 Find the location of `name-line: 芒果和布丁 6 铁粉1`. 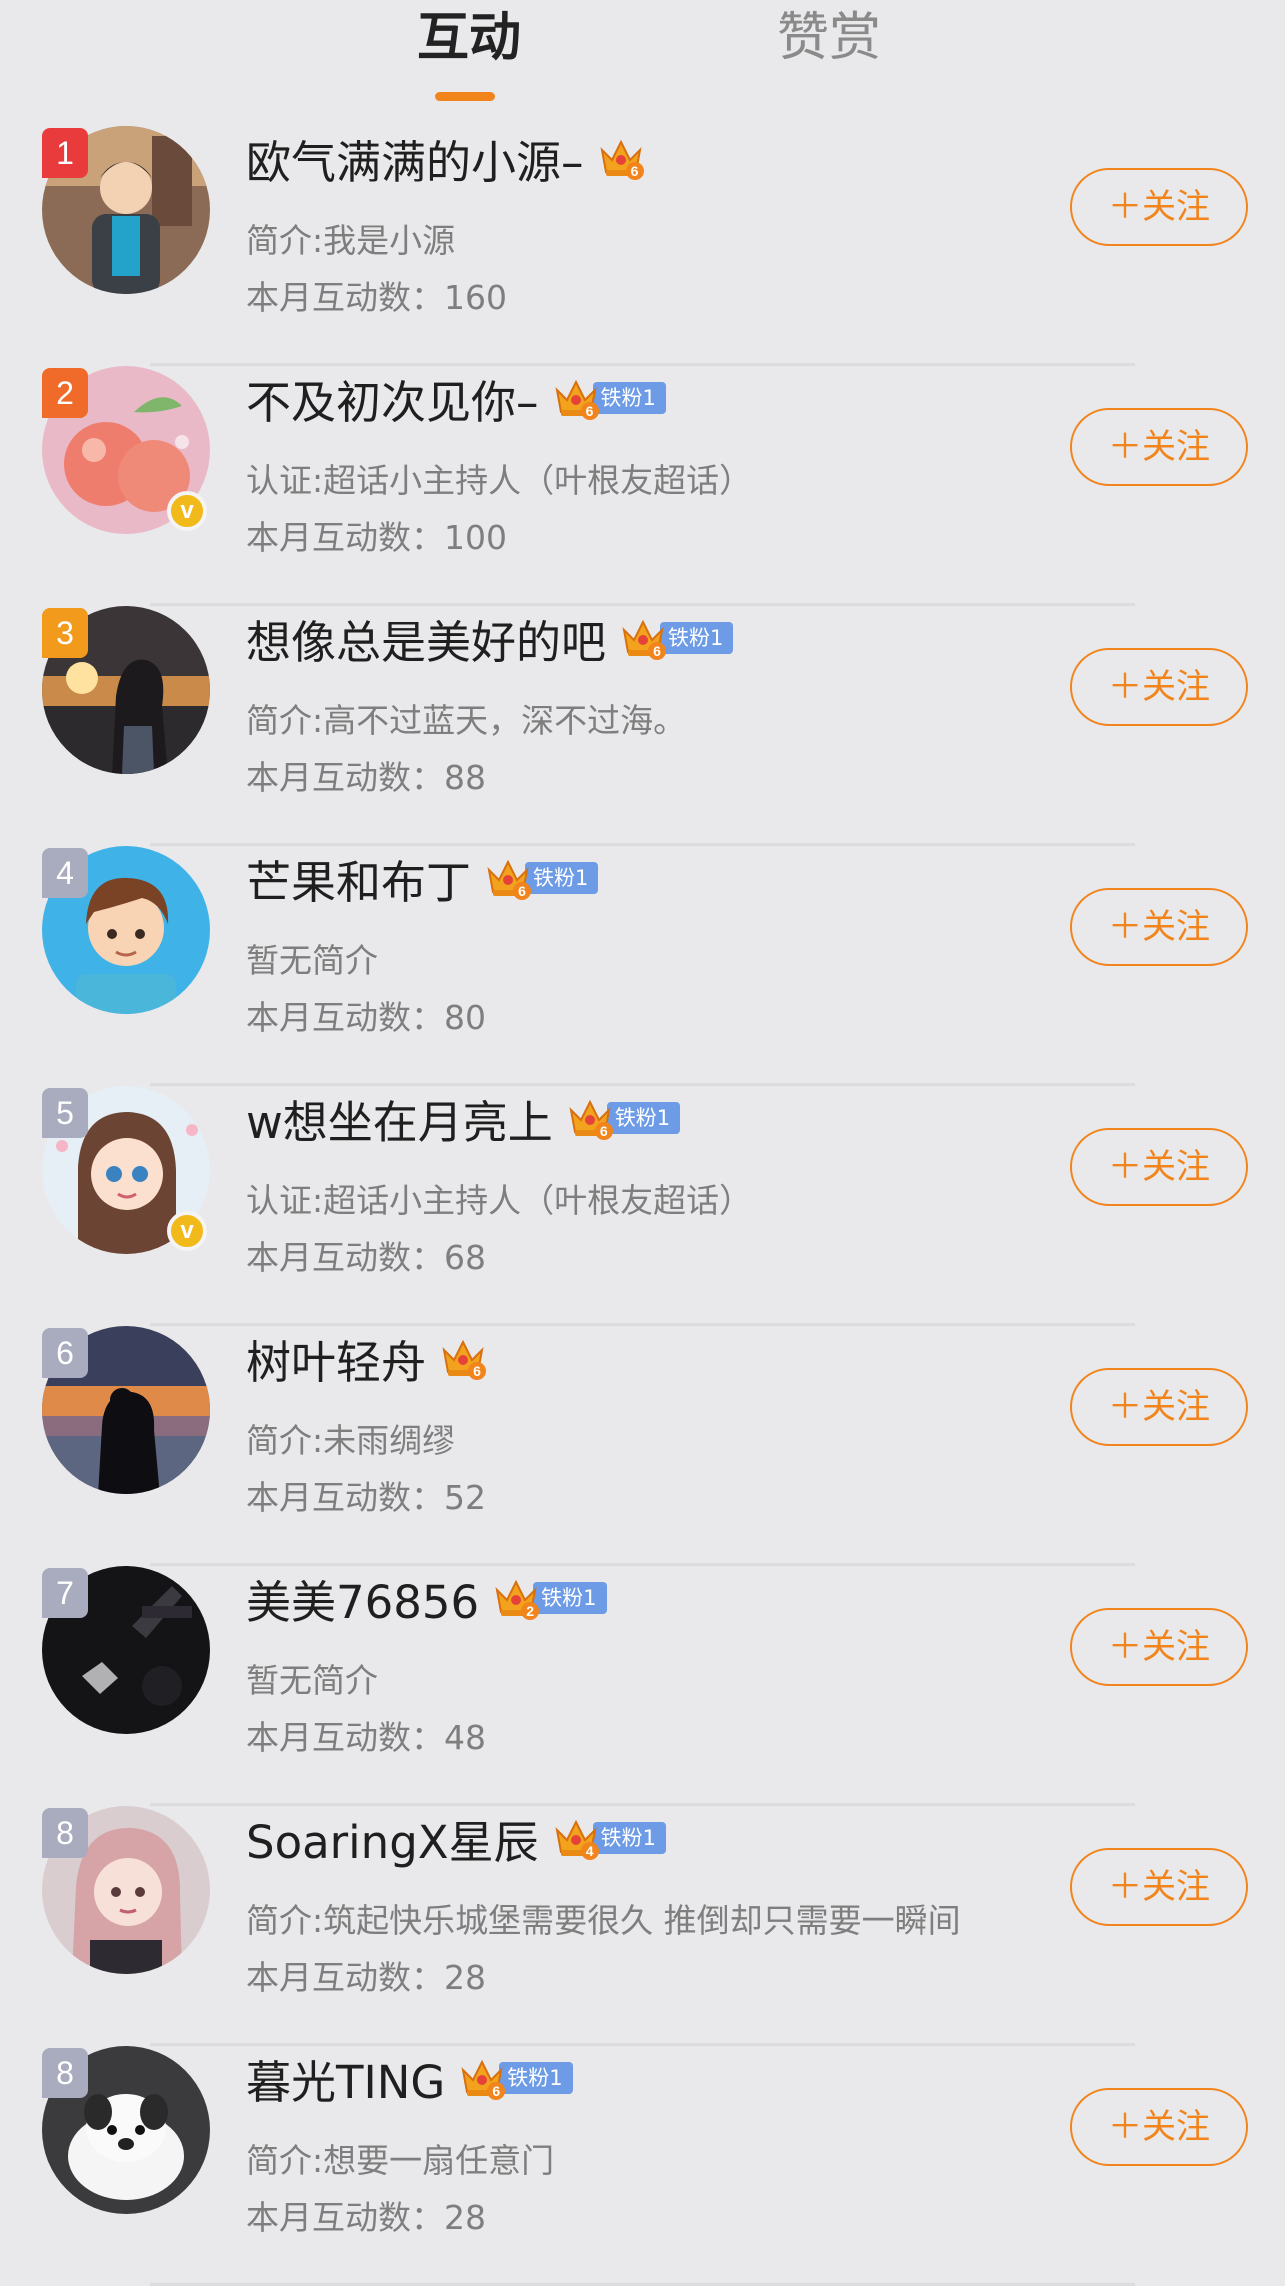

name-line: 芒果和布丁 6 铁粉1 is located at coordinates (422, 878).